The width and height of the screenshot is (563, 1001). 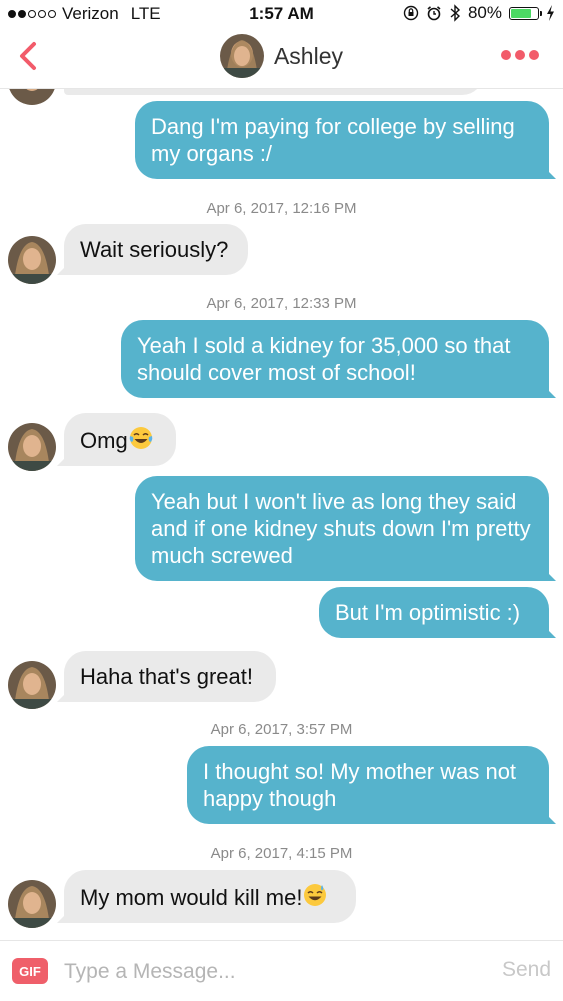 What do you see at coordinates (274, 92) in the screenshot?
I see `message-bubble-cut` at bounding box center [274, 92].